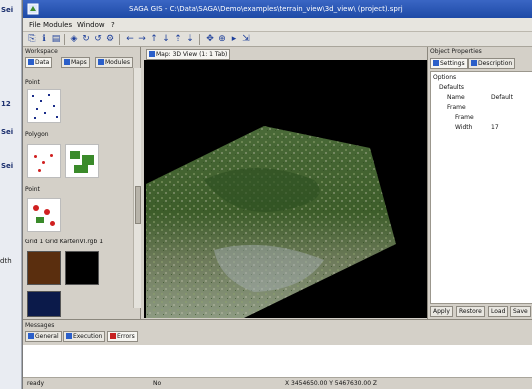  Describe the element at coordinates (39, 62) in the screenshot. I see `tab-data: Data` at that location.